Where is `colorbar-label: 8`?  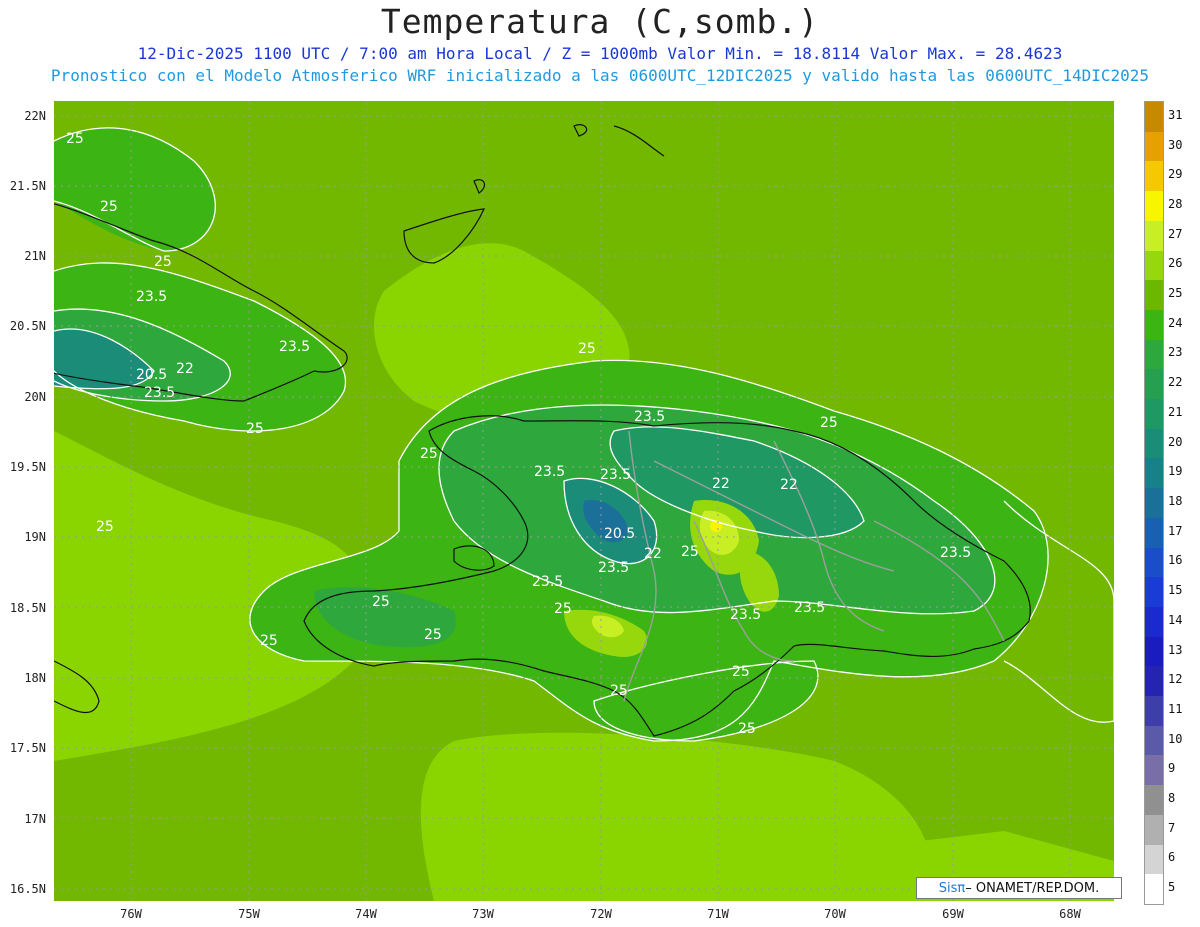
colorbar-label: 8 is located at coordinates (1172, 798).